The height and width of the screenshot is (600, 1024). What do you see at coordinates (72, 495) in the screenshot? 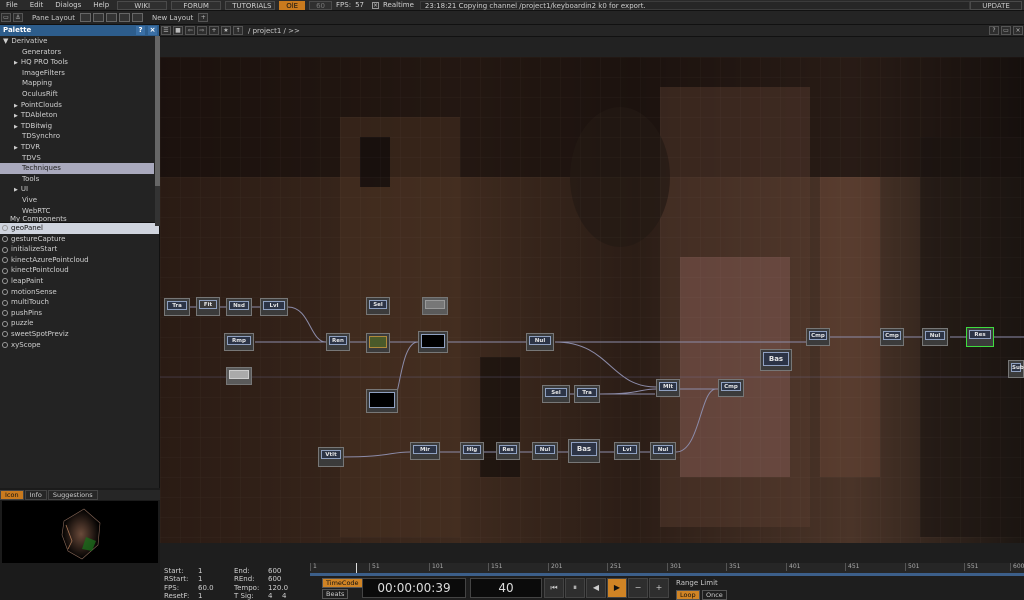
I see `tab-suggestions: Suggestions` at bounding box center [72, 495].